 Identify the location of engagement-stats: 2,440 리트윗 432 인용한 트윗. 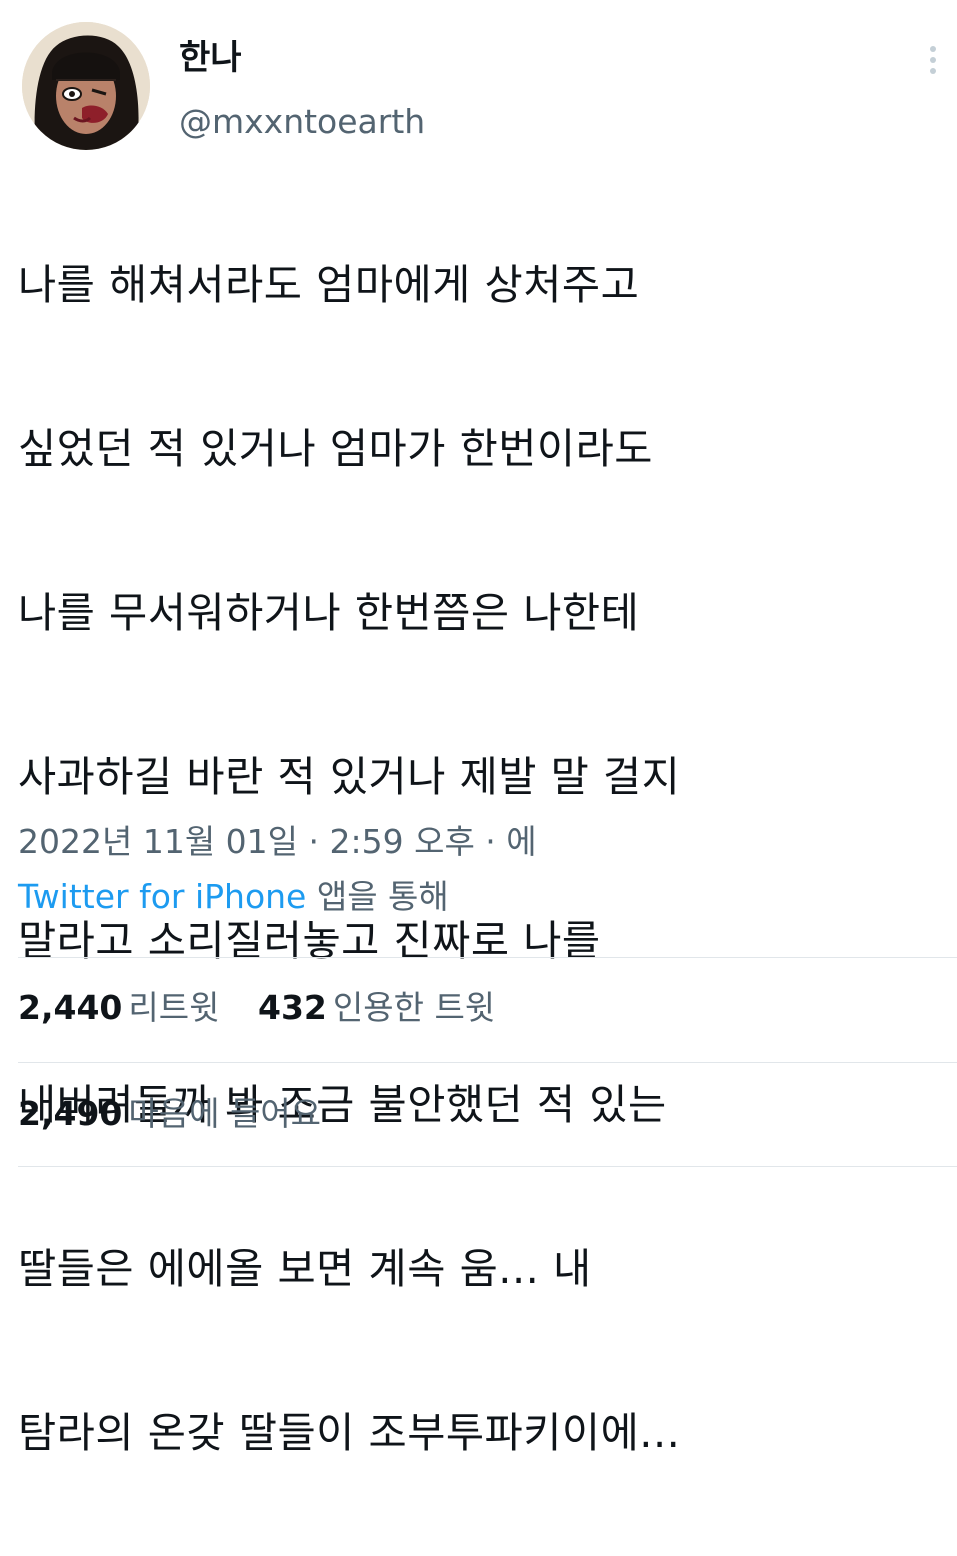
(270, 1008).